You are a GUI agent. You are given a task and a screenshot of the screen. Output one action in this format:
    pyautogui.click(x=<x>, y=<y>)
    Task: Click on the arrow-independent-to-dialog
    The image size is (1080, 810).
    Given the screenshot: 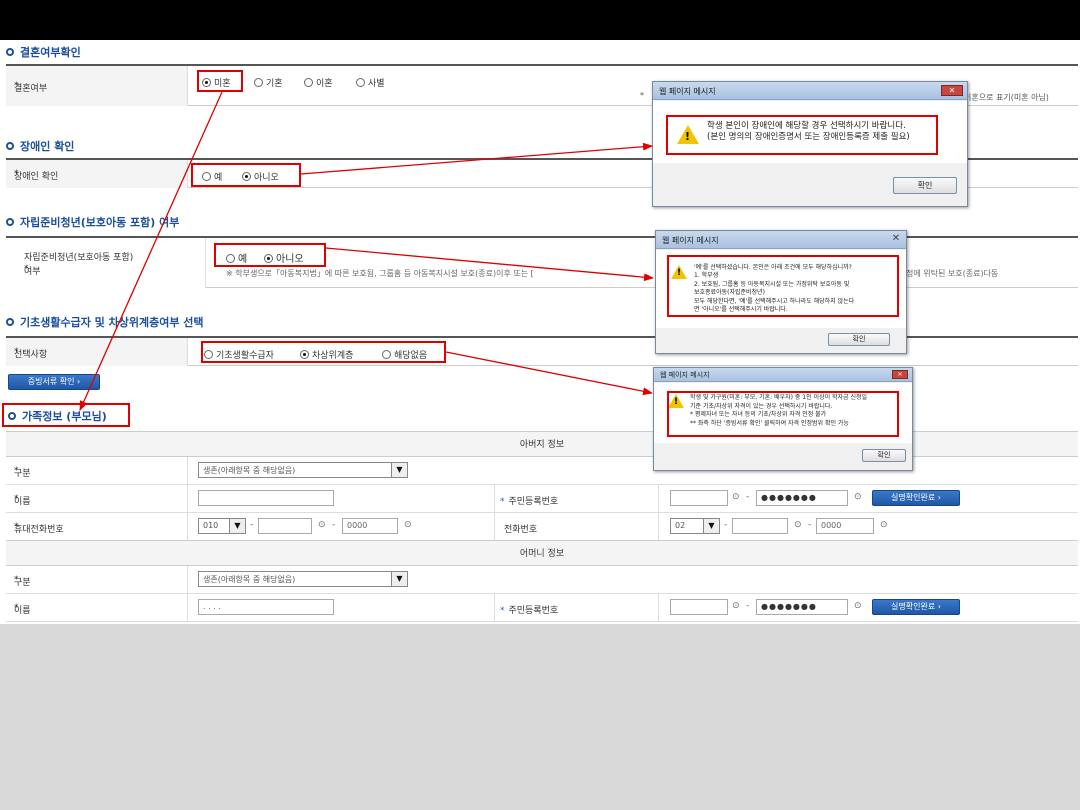 What is the action you would take?
    pyautogui.click(x=489, y=264)
    